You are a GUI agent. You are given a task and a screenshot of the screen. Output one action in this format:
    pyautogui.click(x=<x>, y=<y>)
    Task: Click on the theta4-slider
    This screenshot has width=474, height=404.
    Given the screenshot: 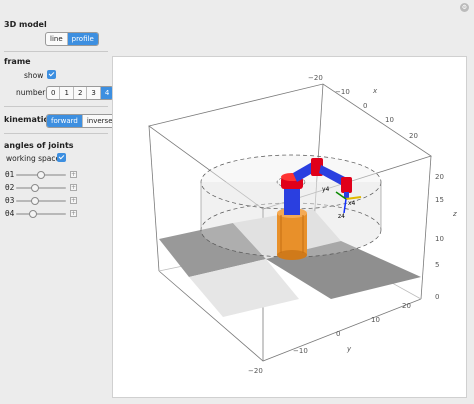 What is the action you would take?
    pyautogui.click(x=41, y=214)
    